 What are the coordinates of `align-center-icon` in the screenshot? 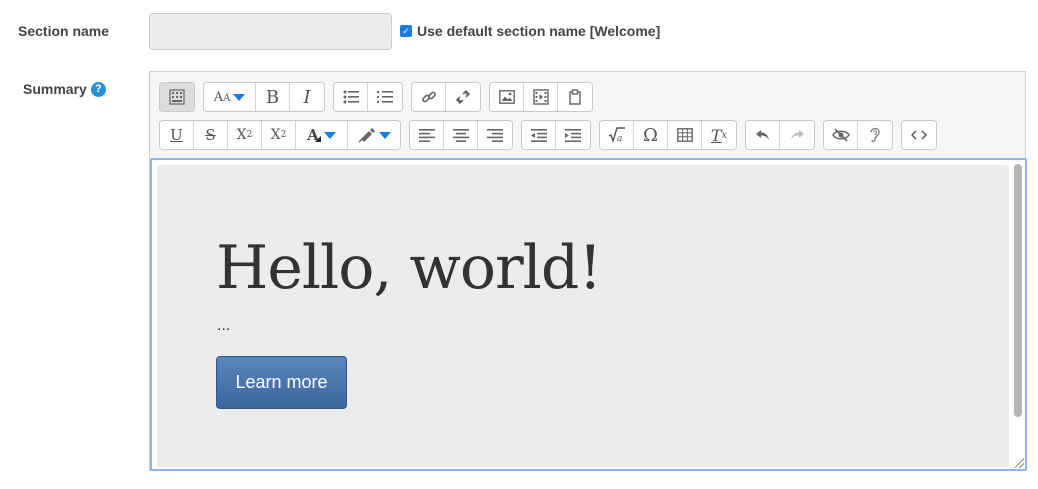 It's located at (461, 135).